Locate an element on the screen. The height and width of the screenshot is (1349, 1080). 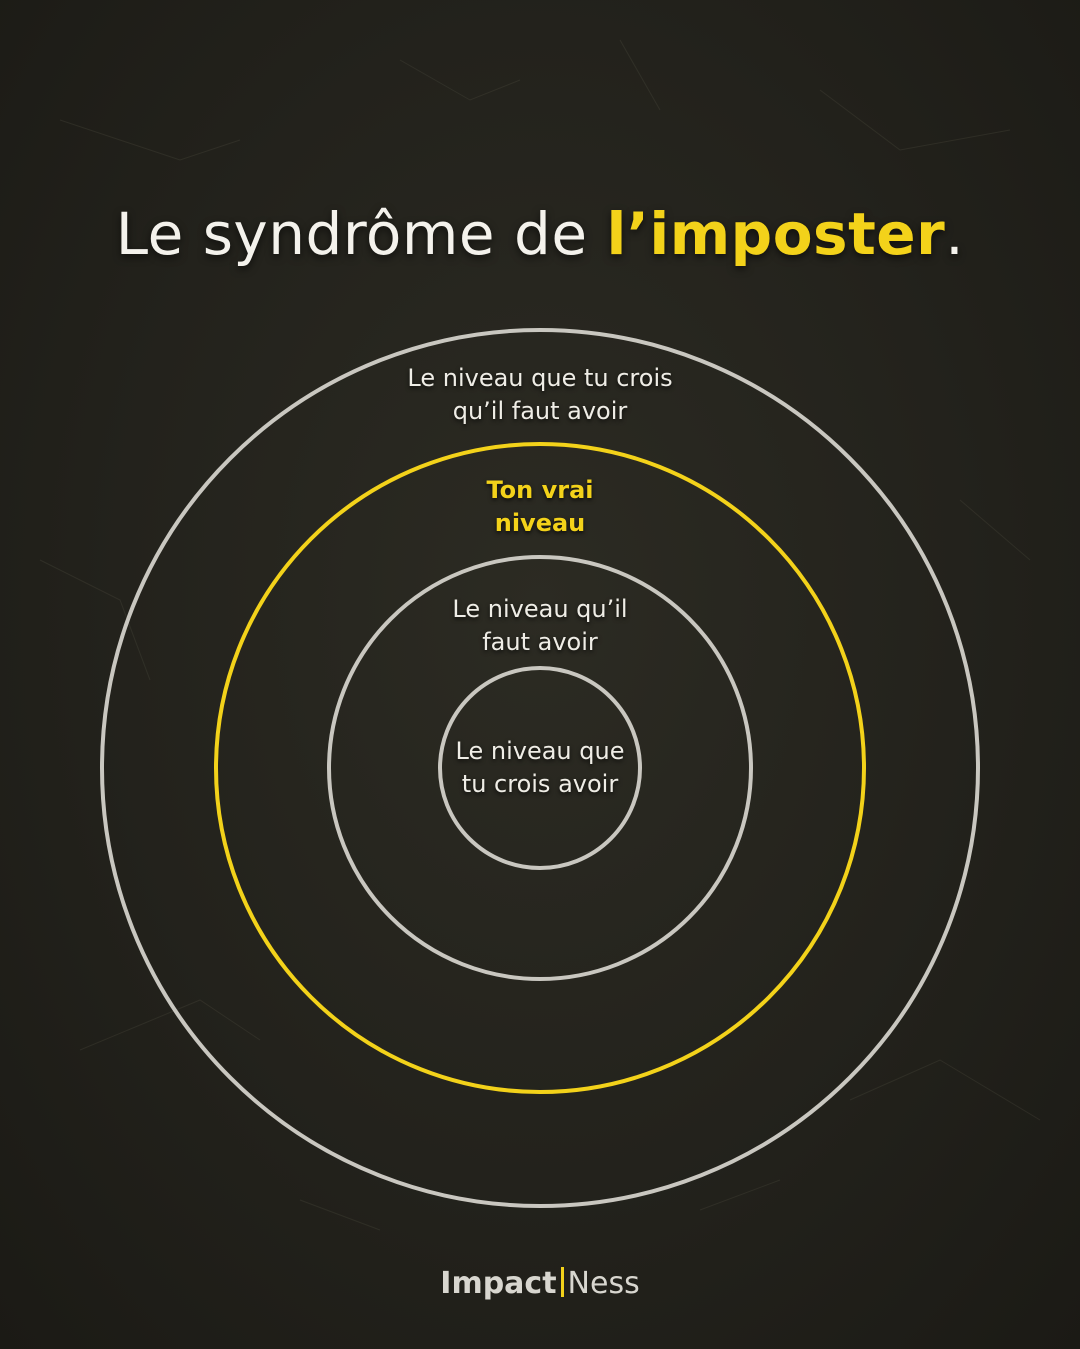
ring-inner-label: Le niveau que tu crois avoir is located at coordinates (540, 768).